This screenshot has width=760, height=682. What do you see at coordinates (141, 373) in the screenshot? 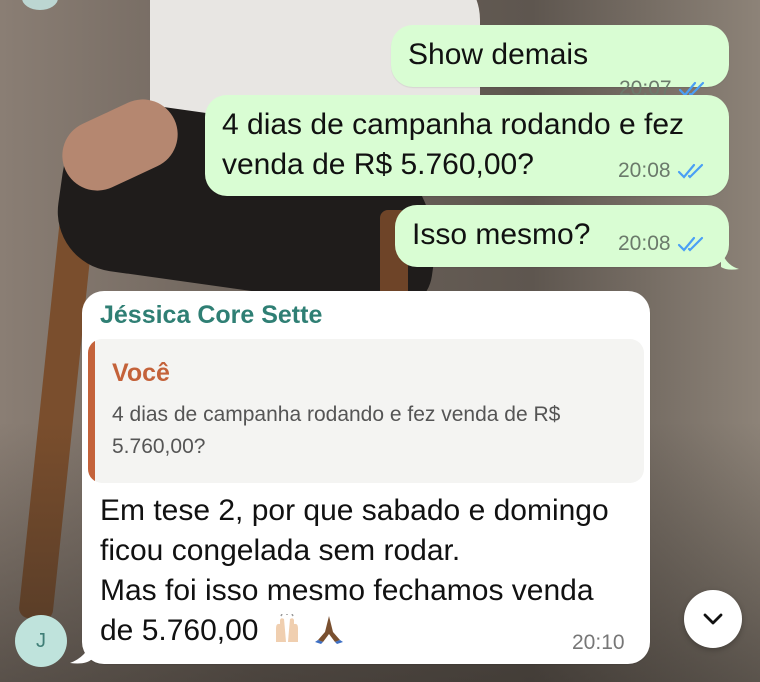
I see `quote-author: Você` at bounding box center [141, 373].